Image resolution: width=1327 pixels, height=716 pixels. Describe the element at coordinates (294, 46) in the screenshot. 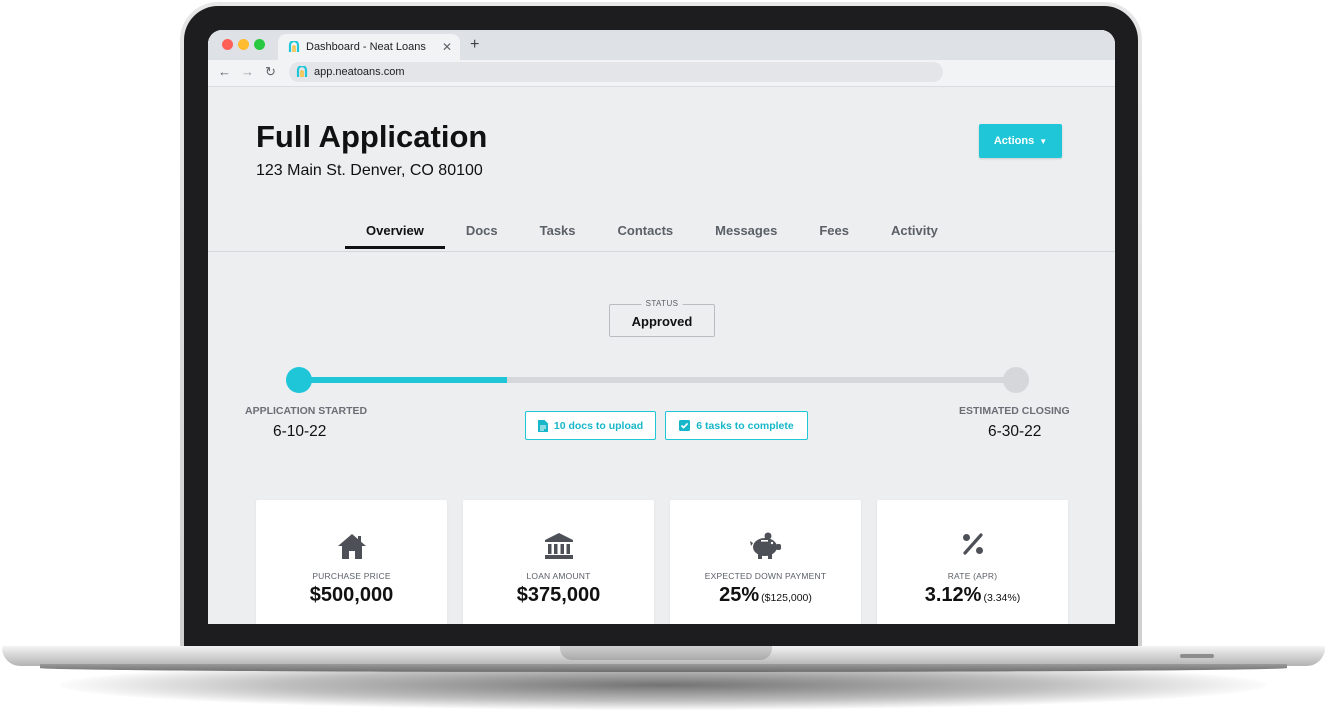

I see `neat-loans-favicon-icon` at that location.